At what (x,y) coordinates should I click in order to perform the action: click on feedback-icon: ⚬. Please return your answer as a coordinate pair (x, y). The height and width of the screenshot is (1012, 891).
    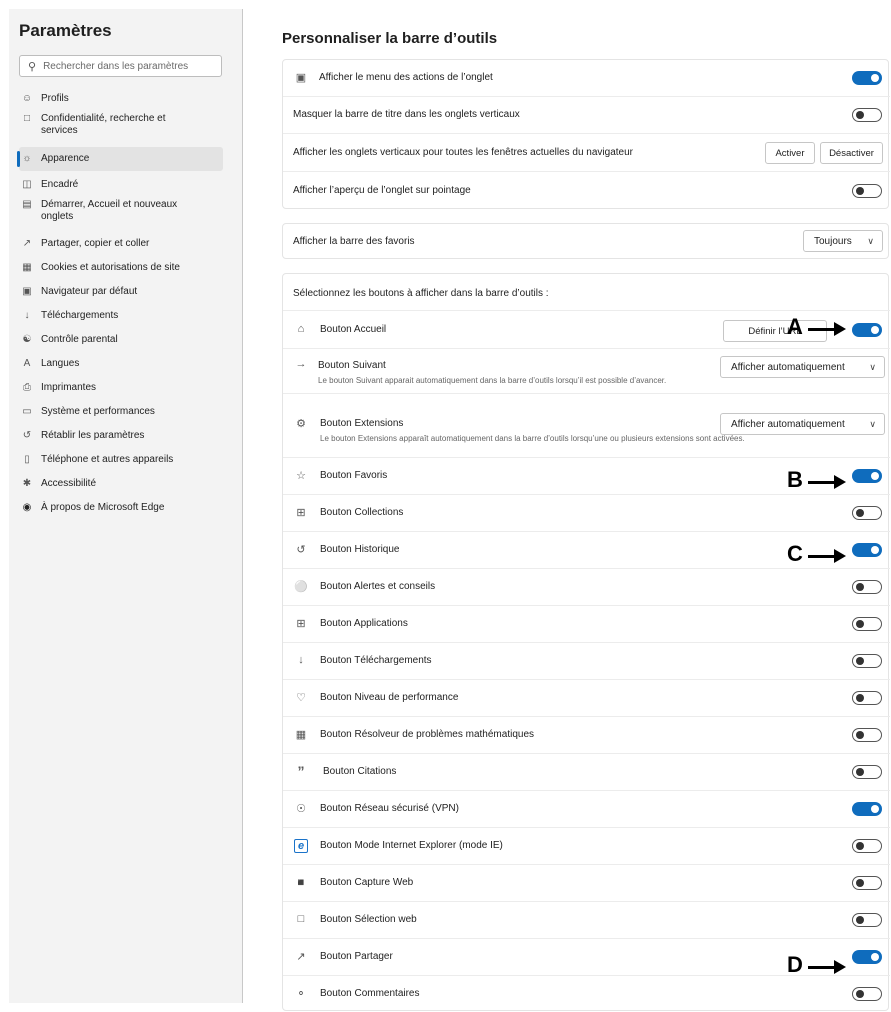
    Looking at the image, I should click on (301, 994).